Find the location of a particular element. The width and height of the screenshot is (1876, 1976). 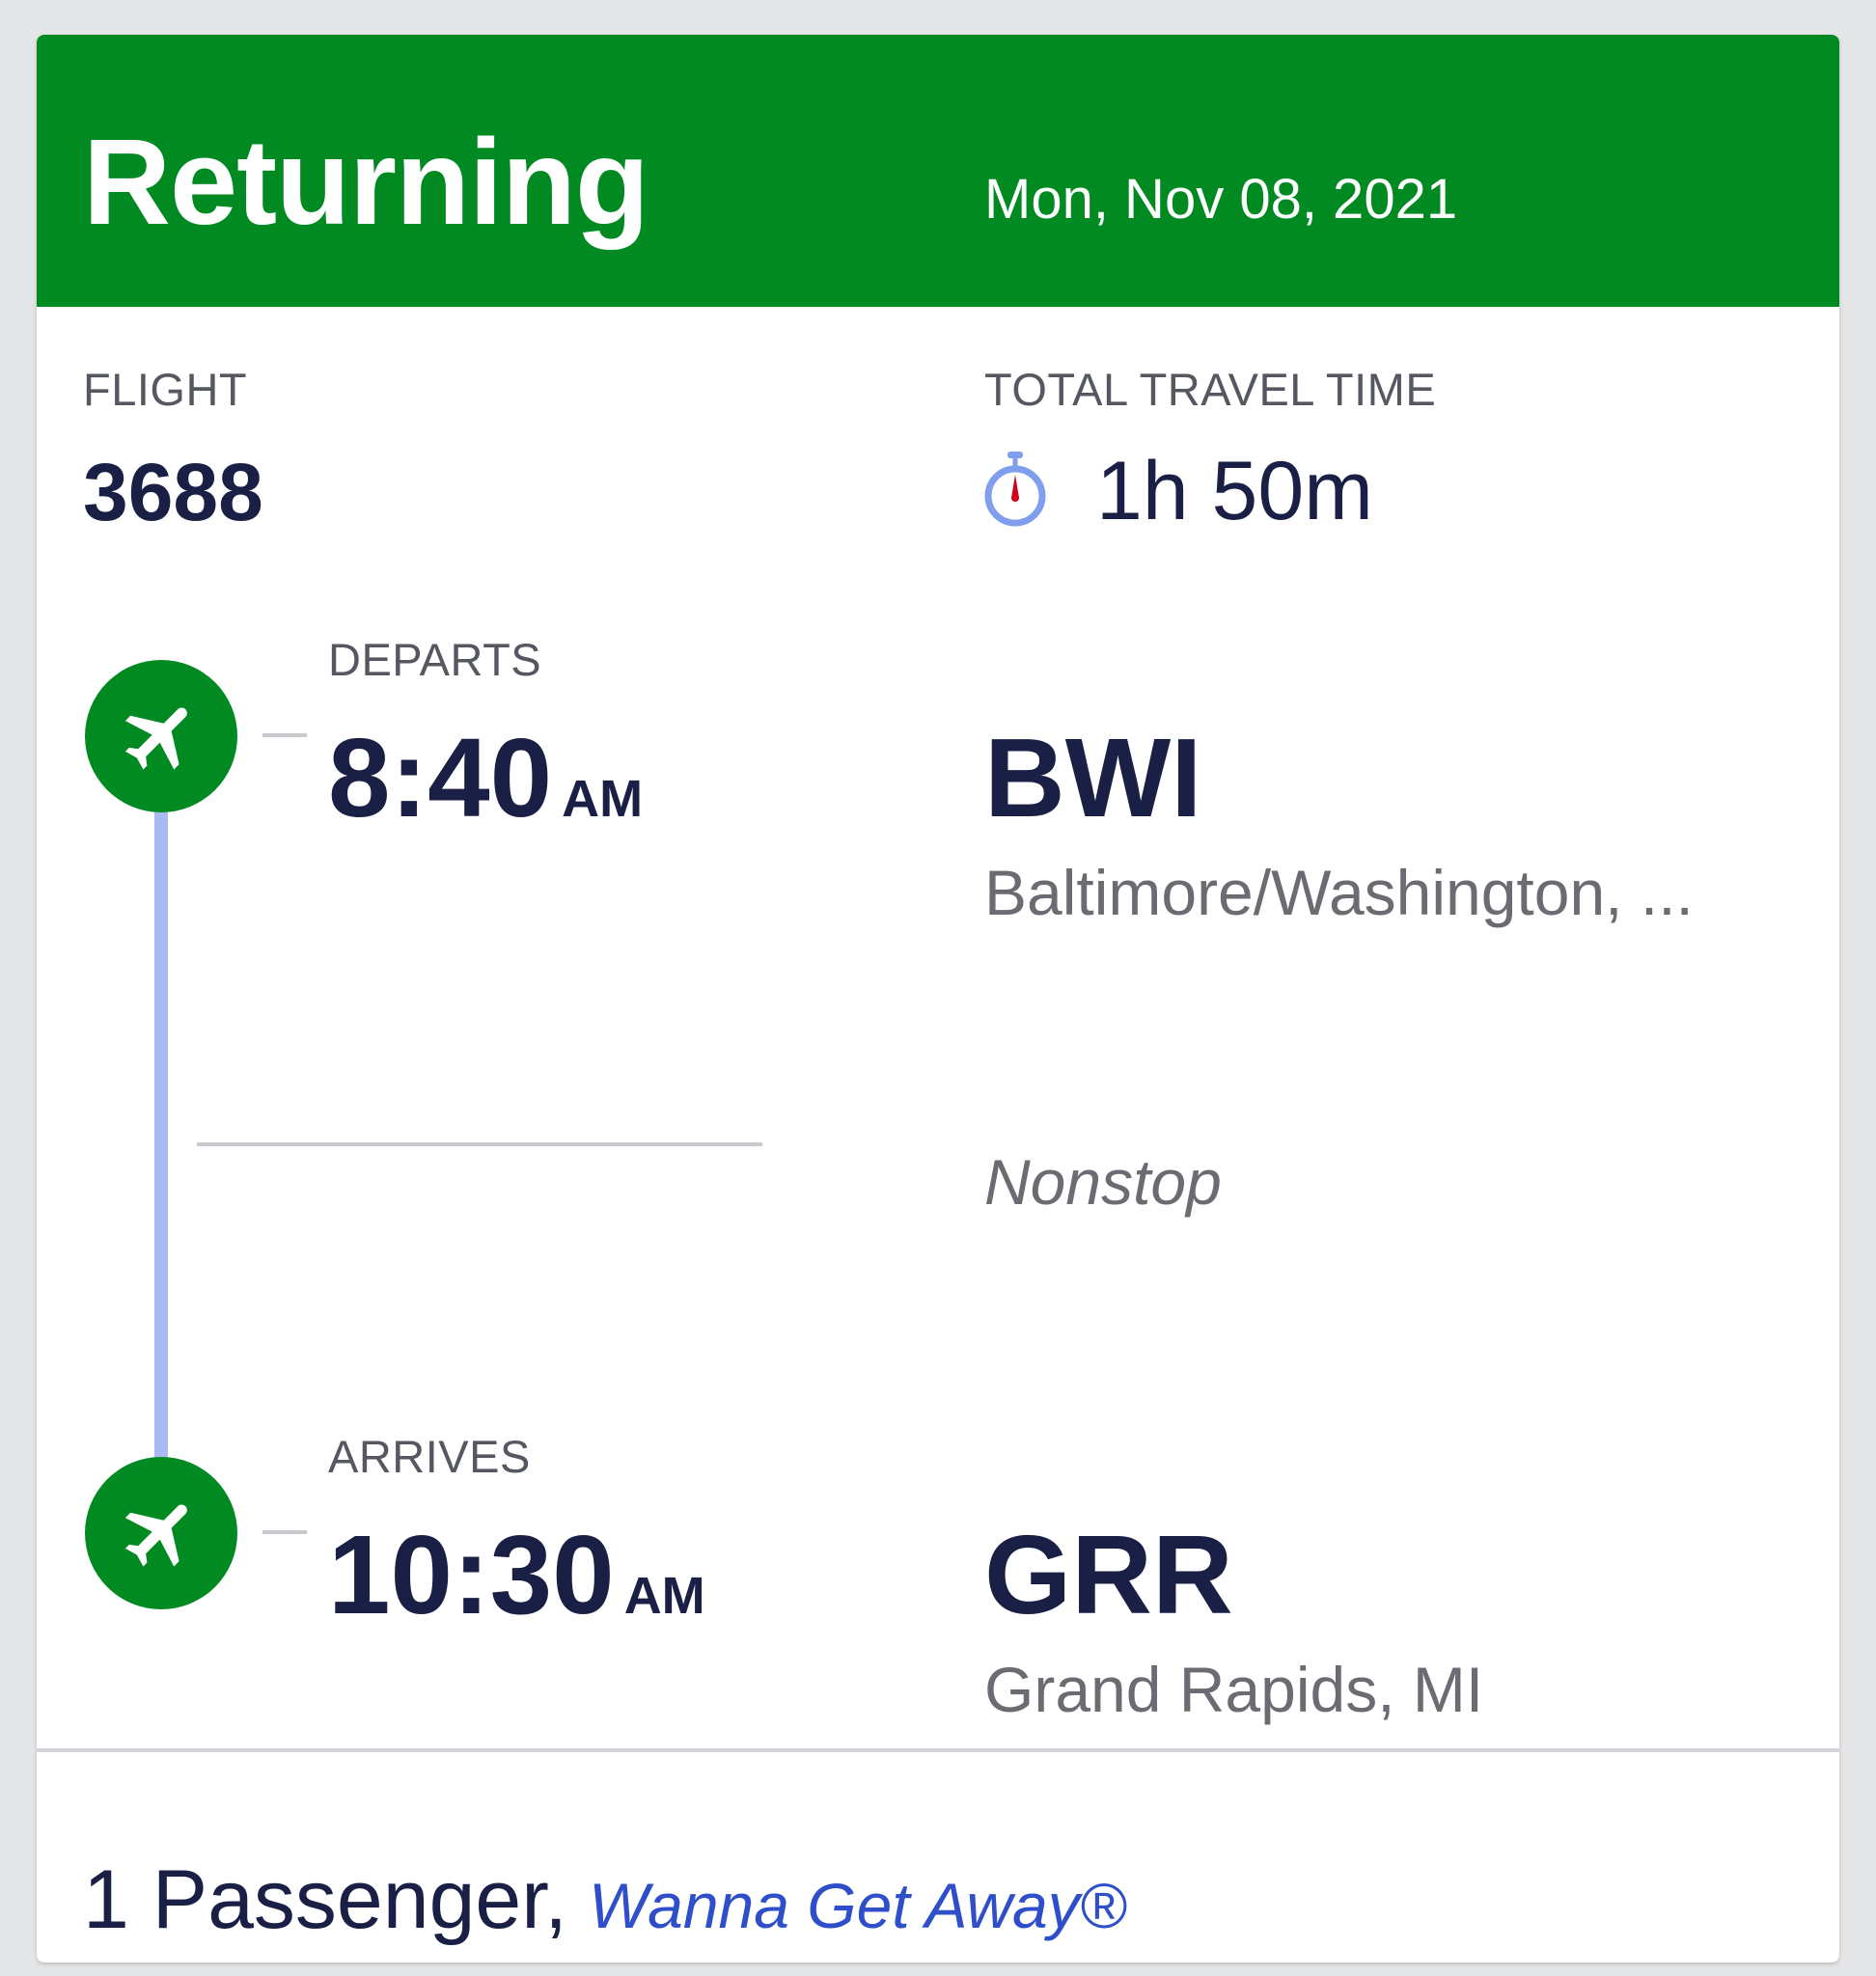

route-midpoint-line is located at coordinates (479, 1144).